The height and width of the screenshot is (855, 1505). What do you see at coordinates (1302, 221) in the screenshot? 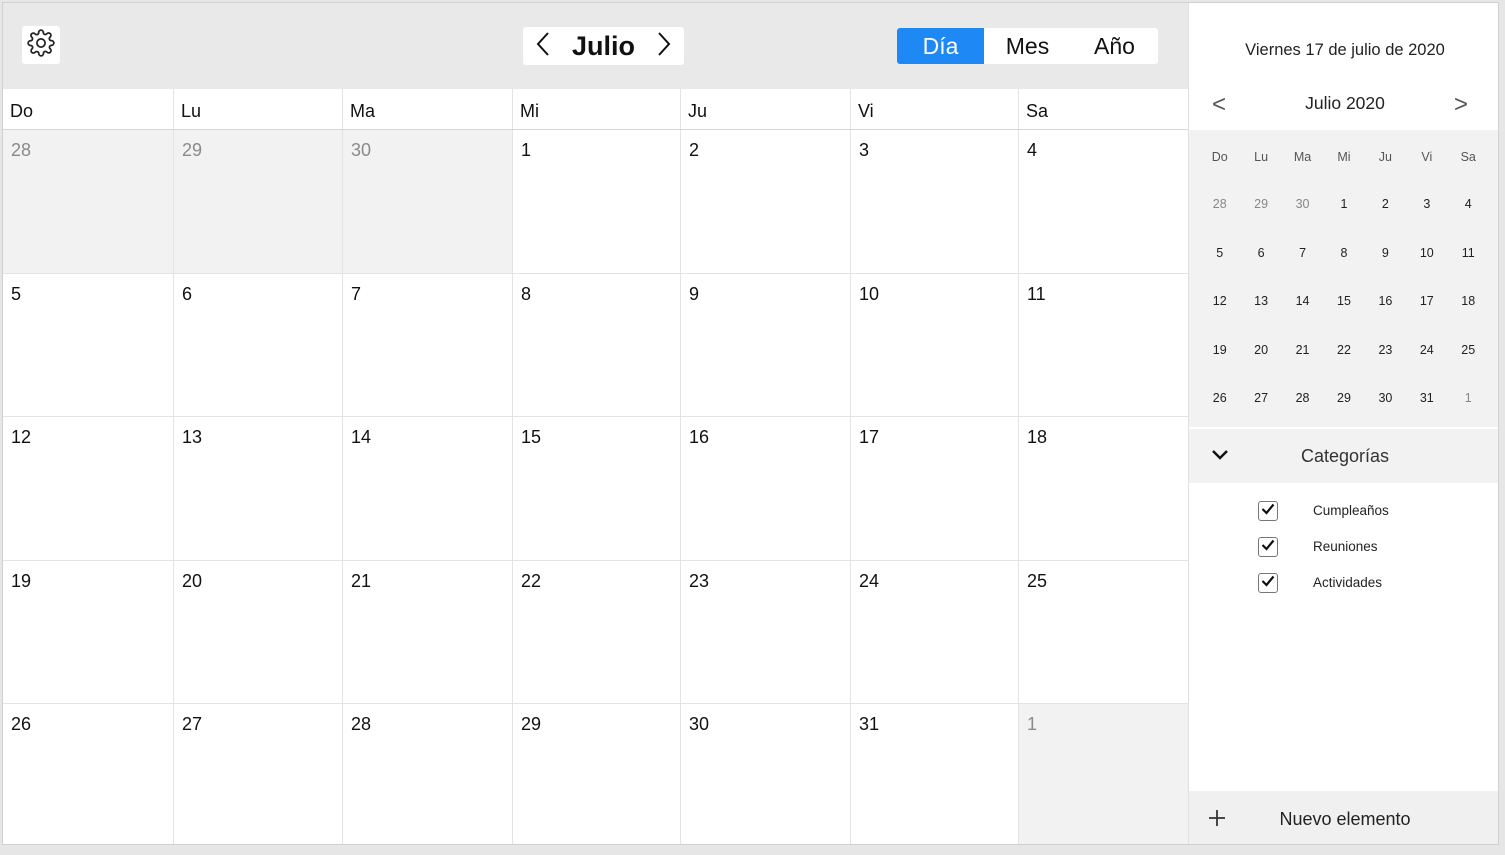
I see `mini-day: 30` at bounding box center [1302, 221].